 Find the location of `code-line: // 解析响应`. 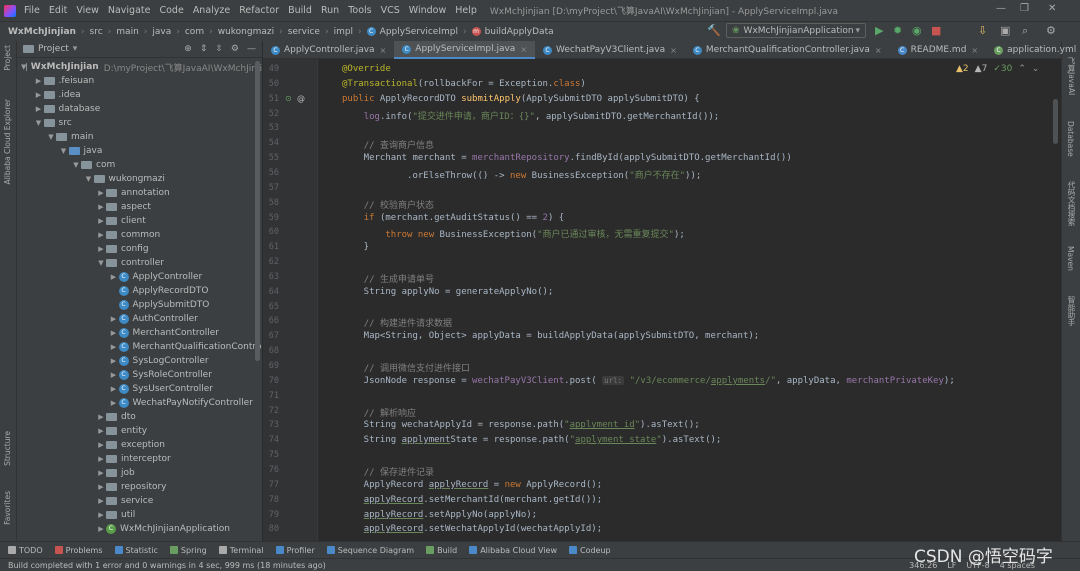

code-line: // 解析响应 is located at coordinates (379, 412).